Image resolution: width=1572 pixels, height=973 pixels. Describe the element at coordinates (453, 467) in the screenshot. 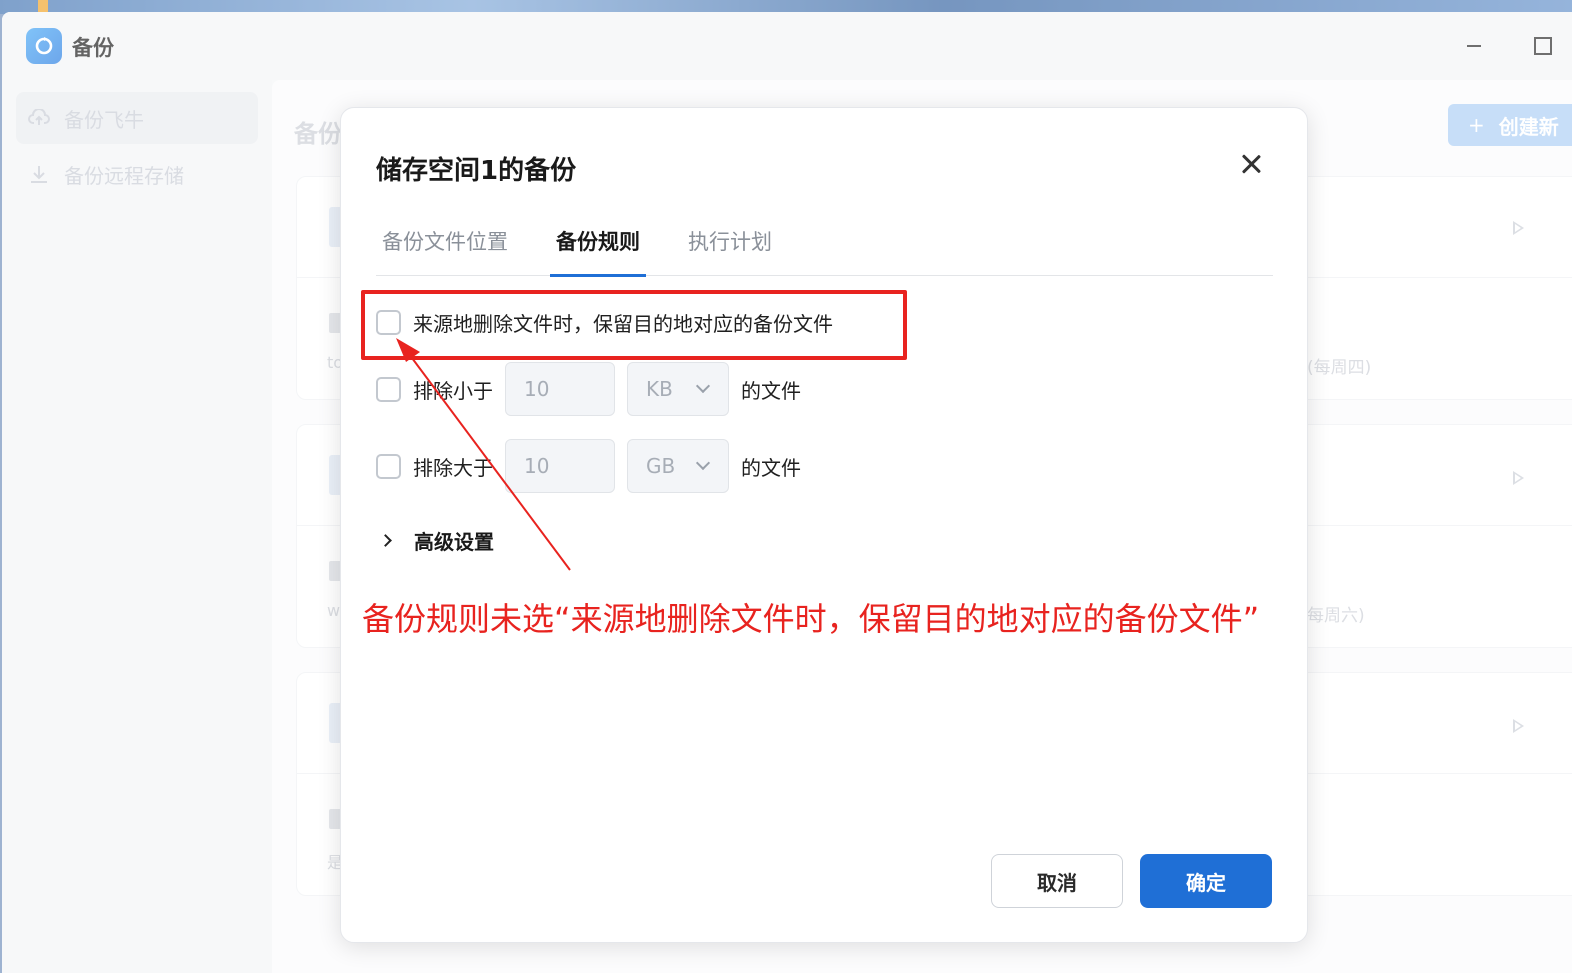

I see `exclude-larger-label: 排除大于` at that location.